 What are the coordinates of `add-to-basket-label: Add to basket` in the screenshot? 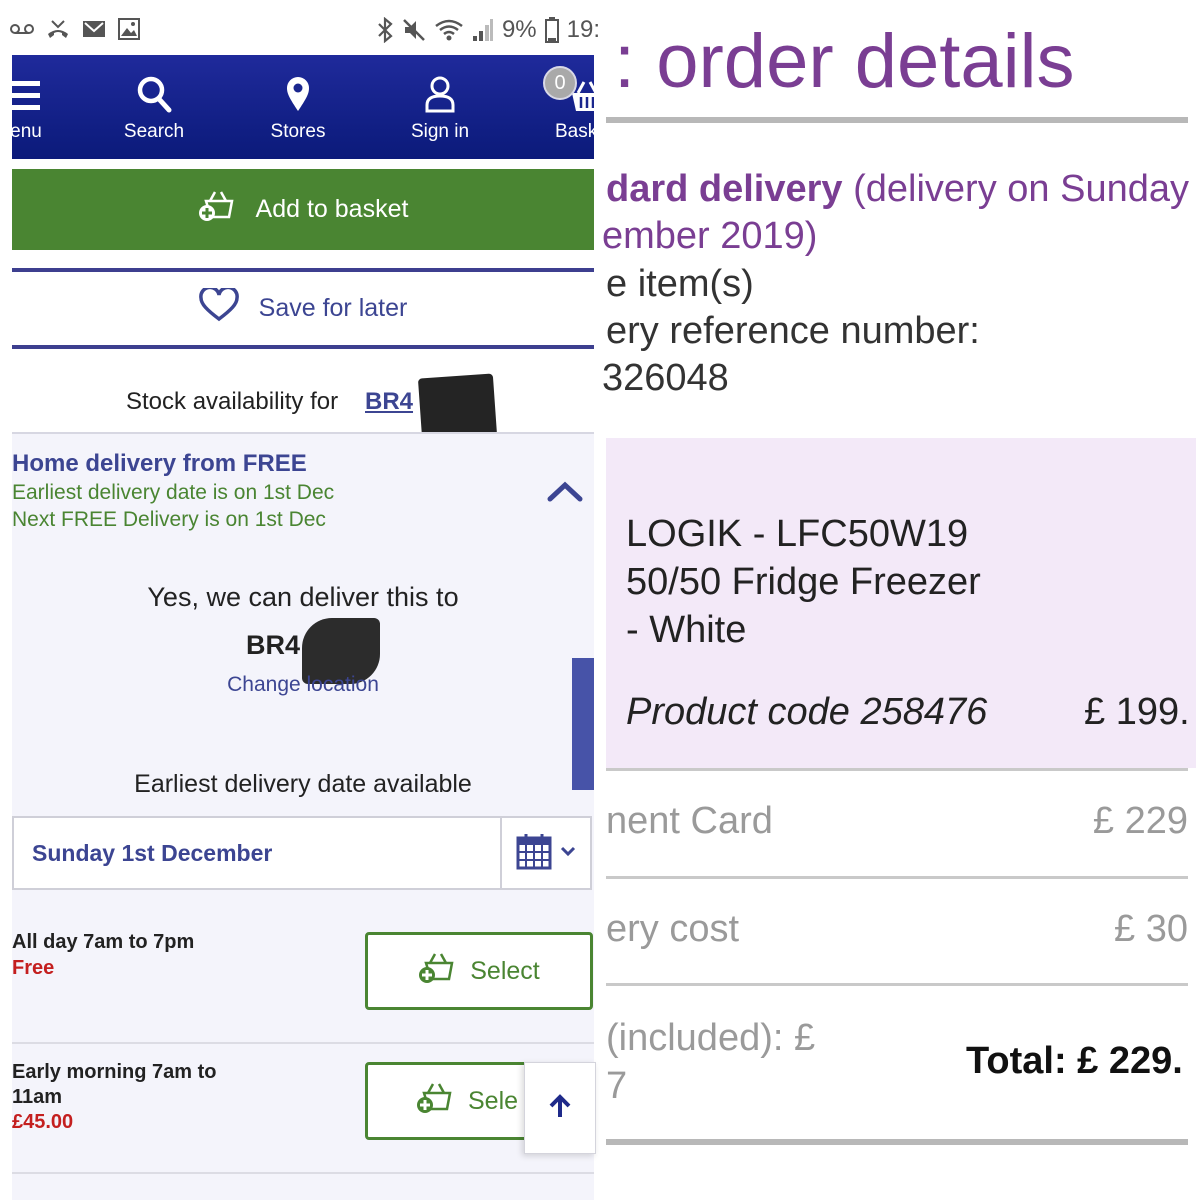 It's located at (332, 209).